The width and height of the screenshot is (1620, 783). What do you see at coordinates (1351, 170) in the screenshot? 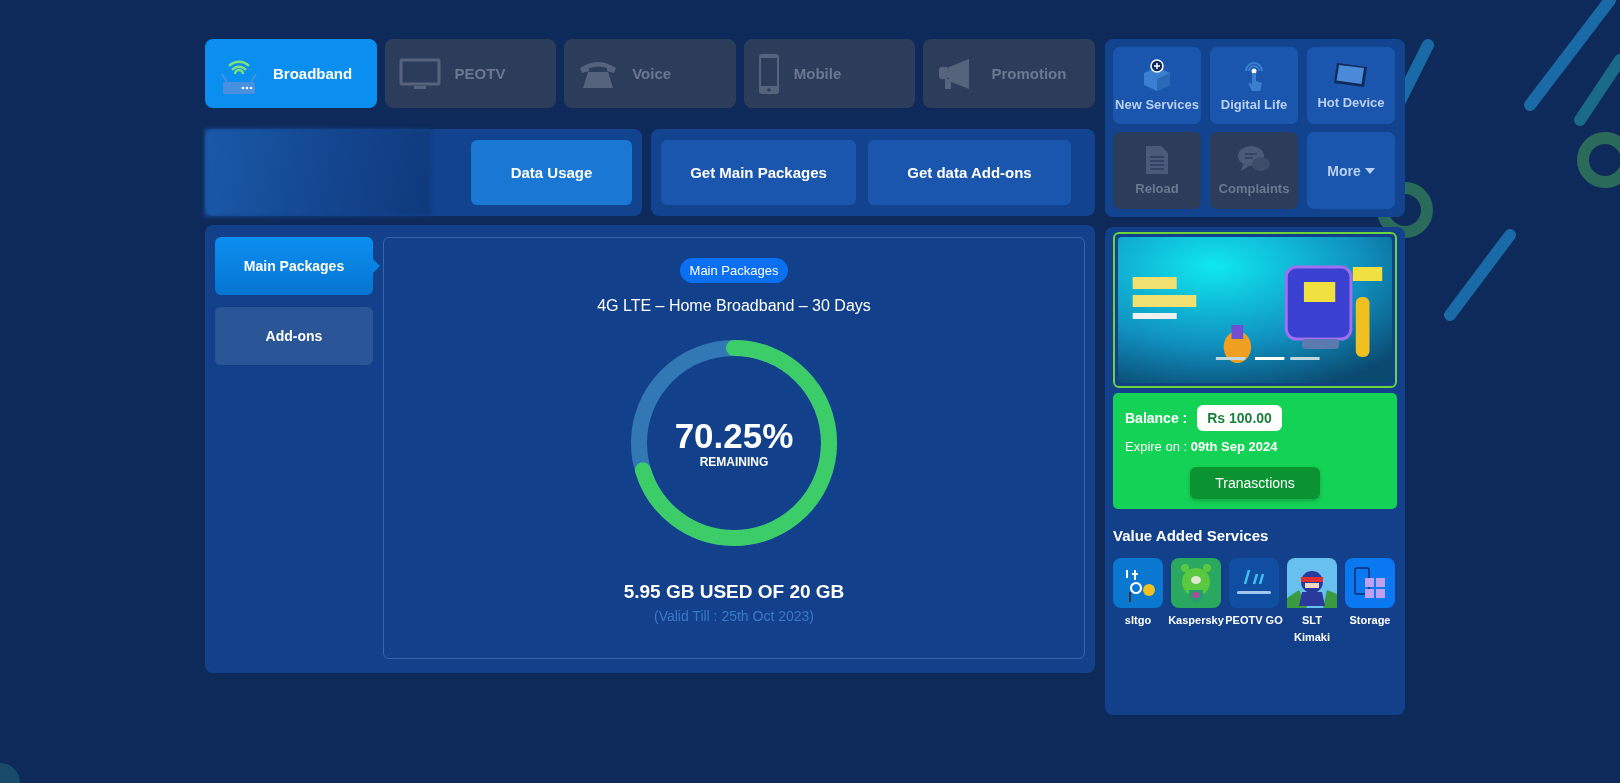
I see `quick-link-tile: More` at bounding box center [1351, 170].